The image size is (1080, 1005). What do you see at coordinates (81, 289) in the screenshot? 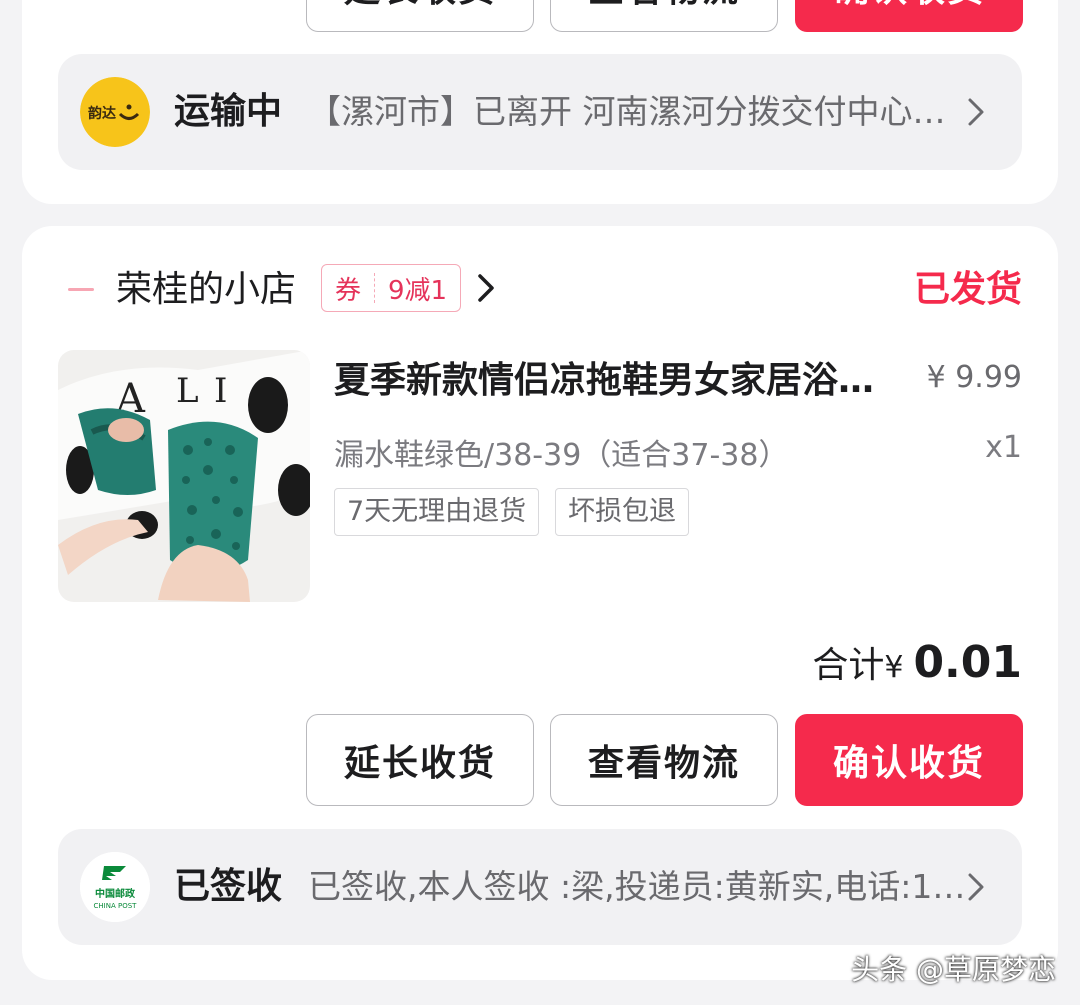
I see `shop-logo-icon` at bounding box center [81, 289].